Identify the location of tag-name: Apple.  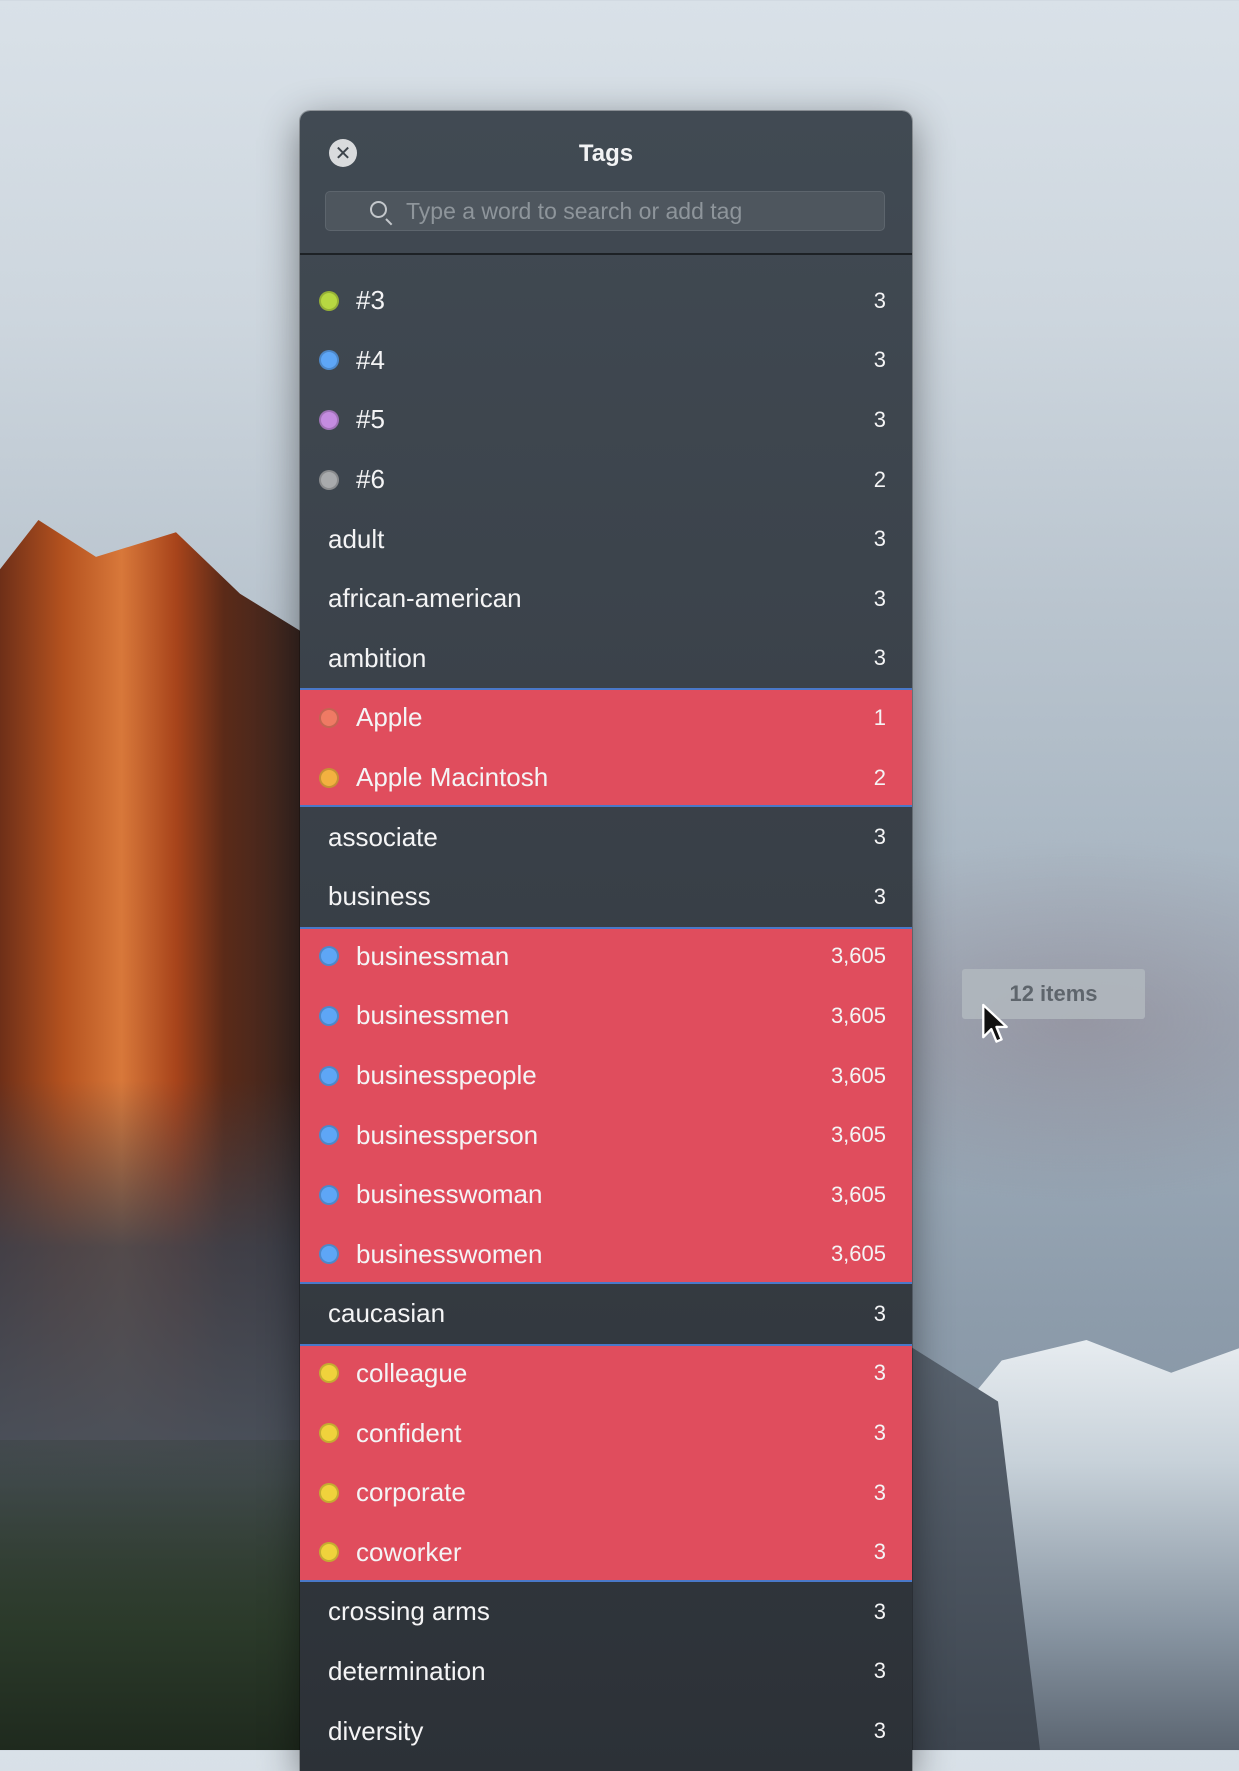
(389, 717).